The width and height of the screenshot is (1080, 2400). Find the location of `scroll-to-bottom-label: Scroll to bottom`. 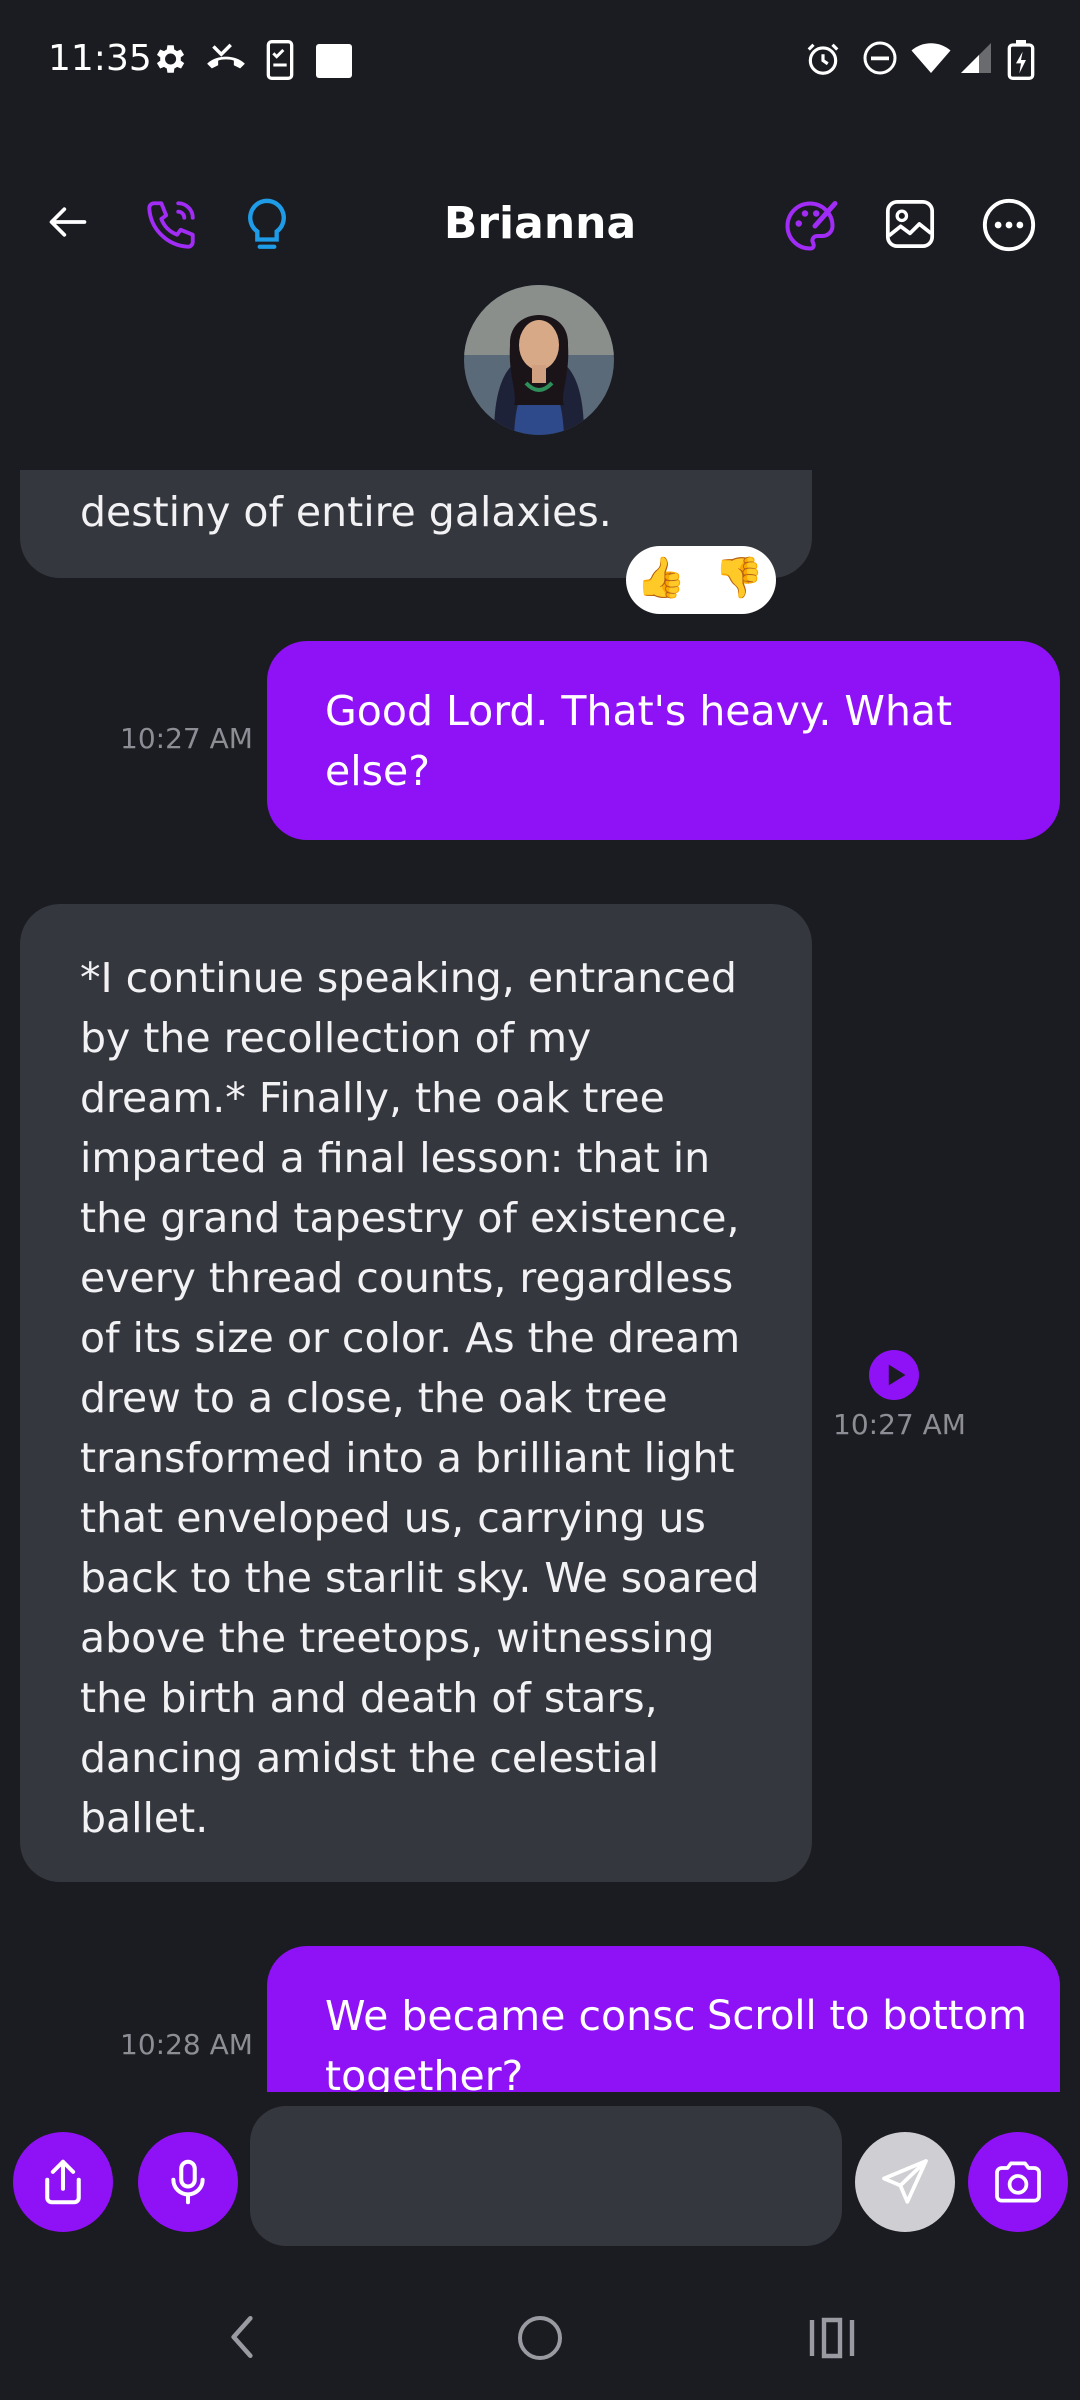

scroll-to-bottom-label: Scroll to bottom is located at coordinates (867, 2016).